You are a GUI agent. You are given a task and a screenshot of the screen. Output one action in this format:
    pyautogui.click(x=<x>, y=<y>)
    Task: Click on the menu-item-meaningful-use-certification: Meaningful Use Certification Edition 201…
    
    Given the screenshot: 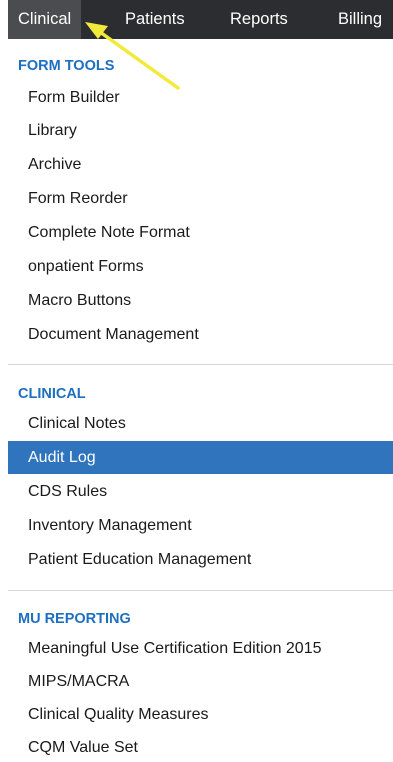 What is the action you would take?
    pyautogui.click(x=200, y=648)
    